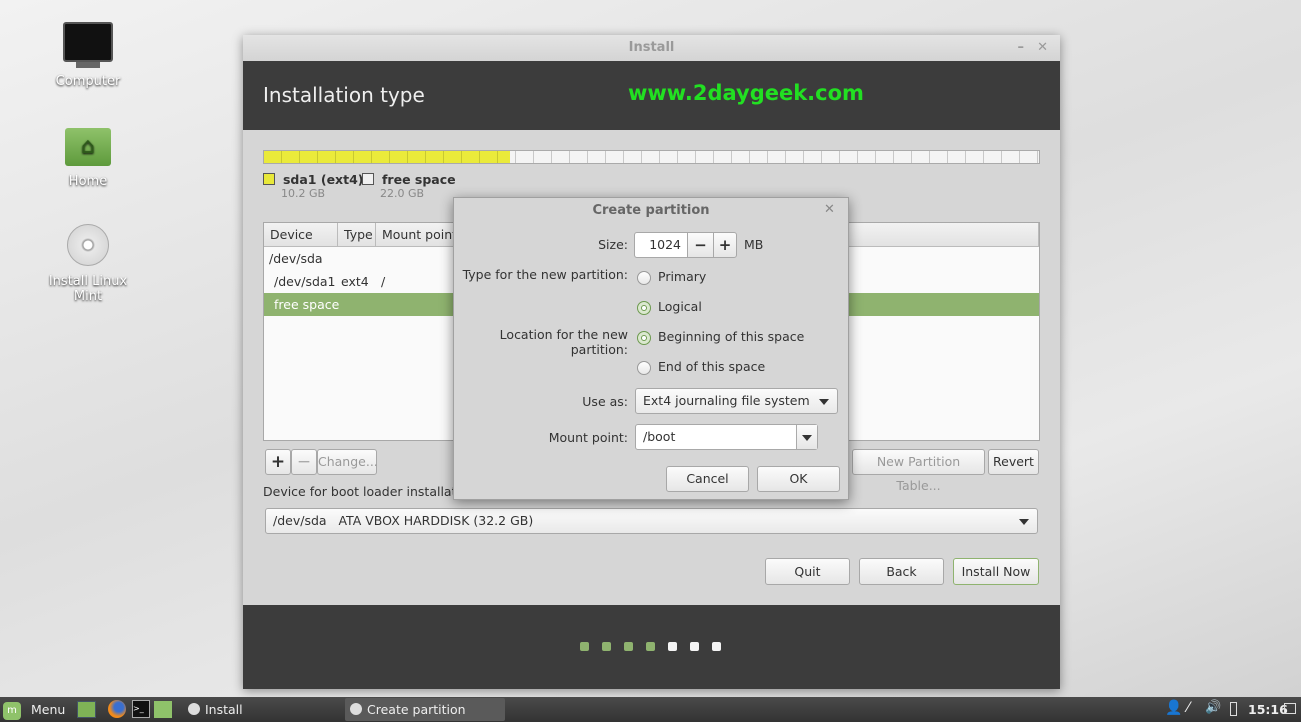  What do you see at coordinates (1188, 708) in the screenshot?
I see `network-icon: ⁄` at bounding box center [1188, 708].